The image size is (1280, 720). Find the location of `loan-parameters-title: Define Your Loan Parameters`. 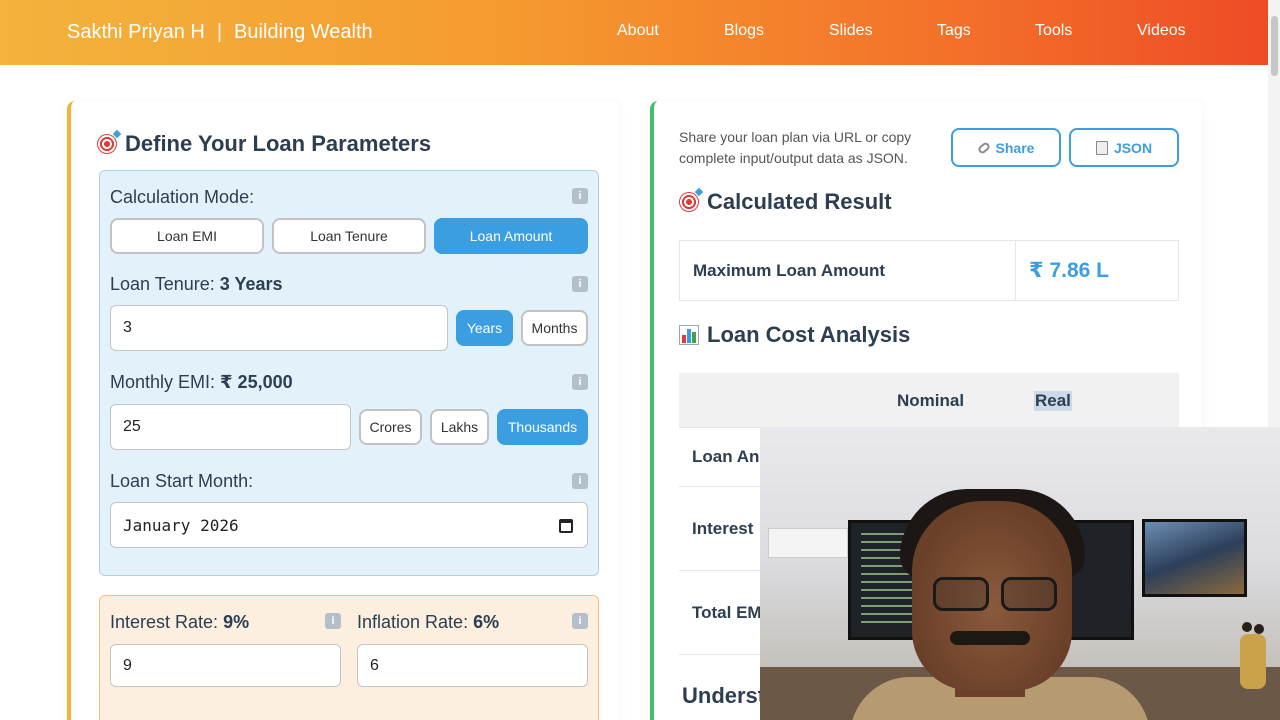

loan-parameters-title: Define Your Loan Parameters is located at coordinates (264, 144).